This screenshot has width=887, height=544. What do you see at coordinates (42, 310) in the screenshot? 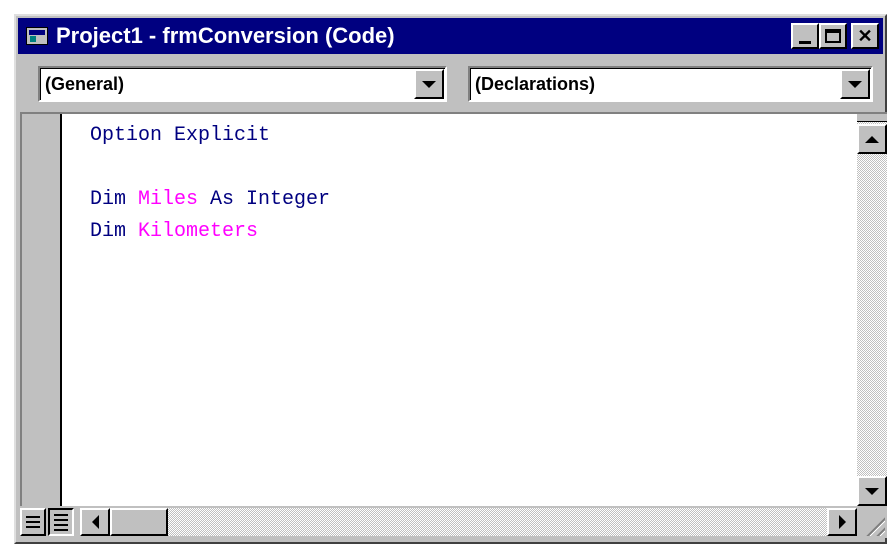
I see `margin-indicator-bar` at bounding box center [42, 310].